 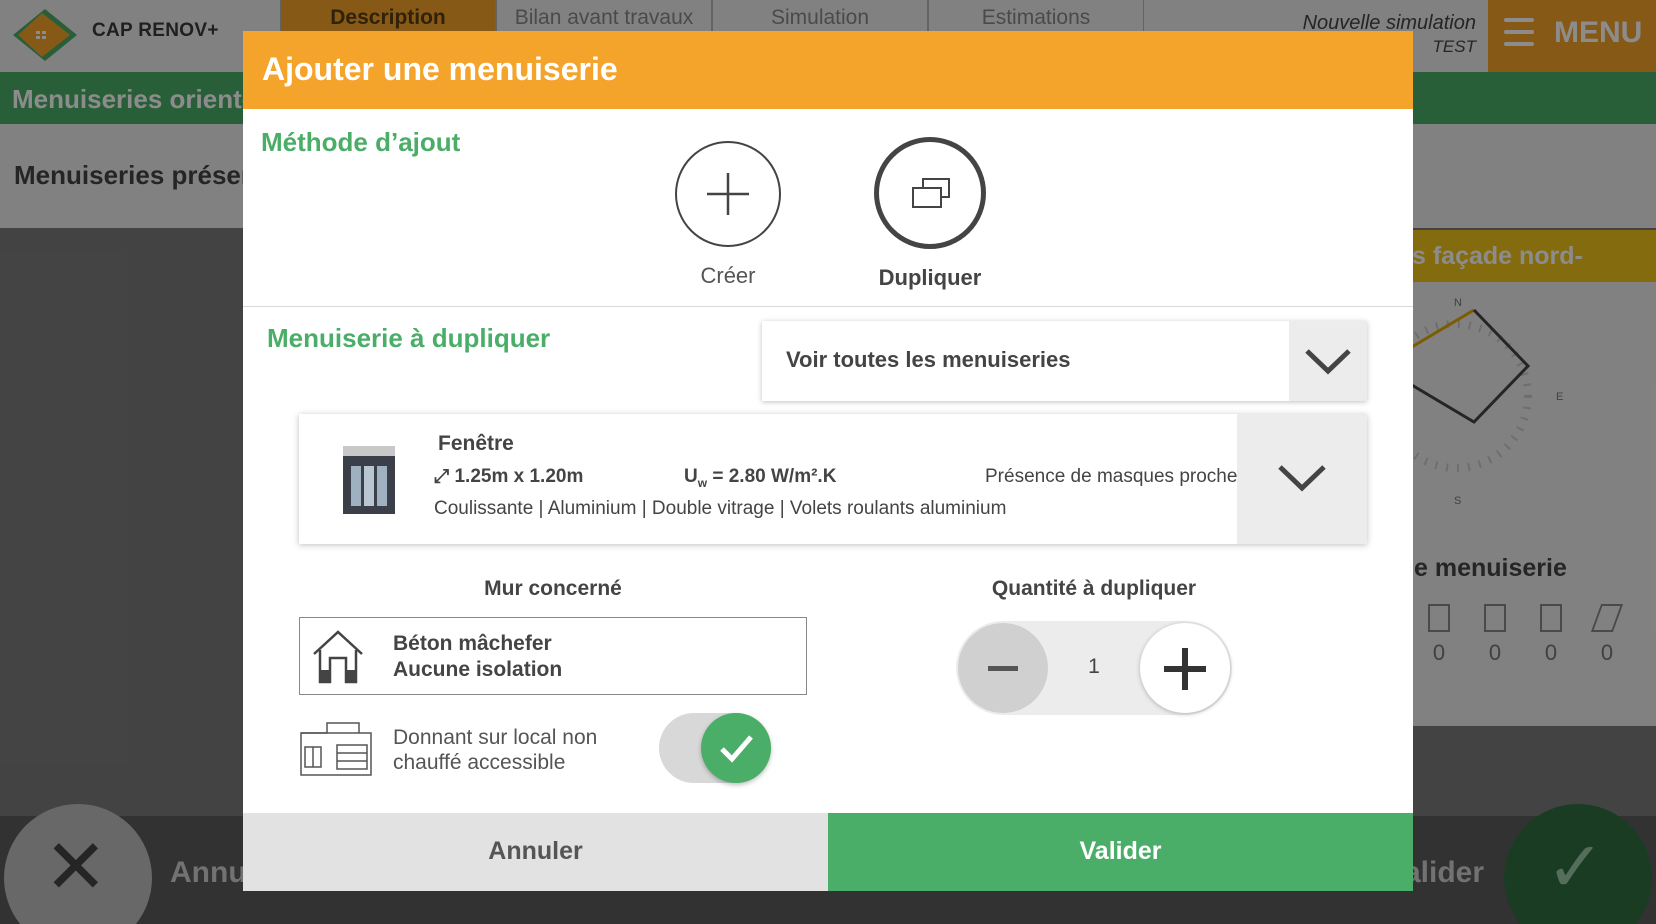 What do you see at coordinates (828, 70) in the screenshot?
I see `dialog-title: Ajouter une menuiserie` at bounding box center [828, 70].